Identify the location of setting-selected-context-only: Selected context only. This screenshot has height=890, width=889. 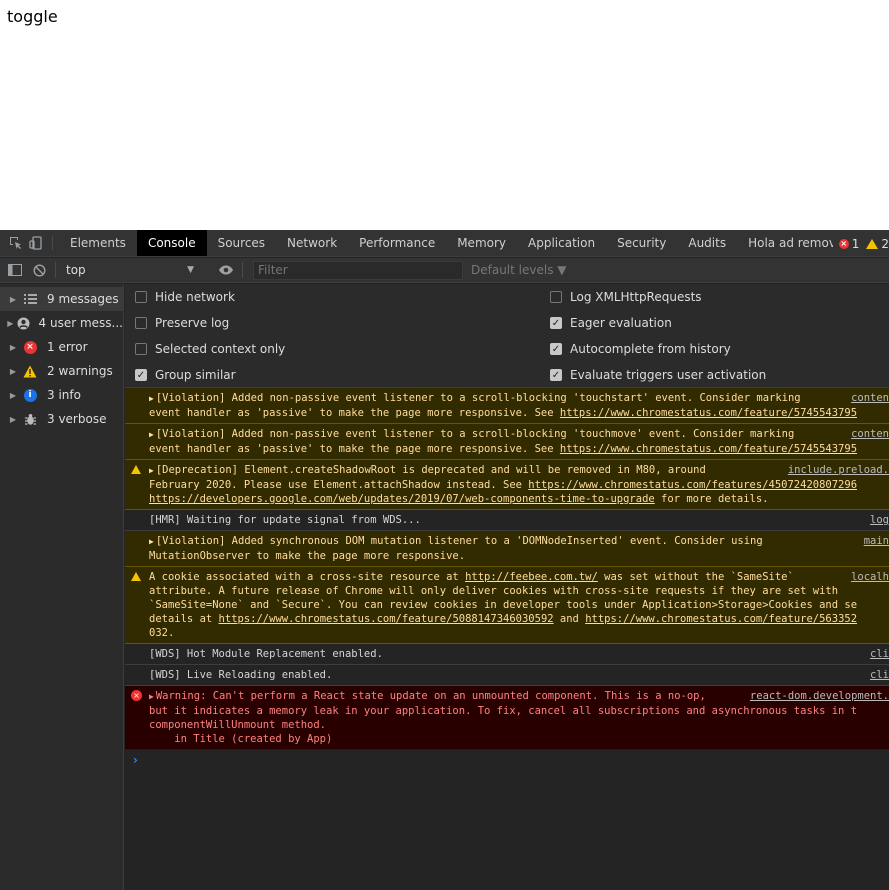
(210, 349).